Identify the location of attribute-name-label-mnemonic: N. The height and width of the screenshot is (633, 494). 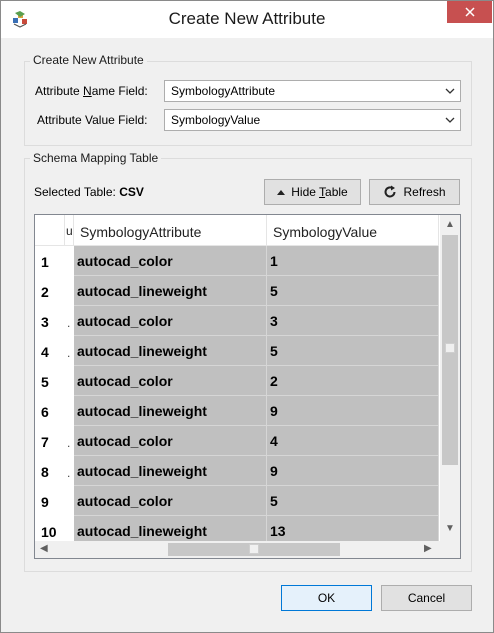
(87, 91).